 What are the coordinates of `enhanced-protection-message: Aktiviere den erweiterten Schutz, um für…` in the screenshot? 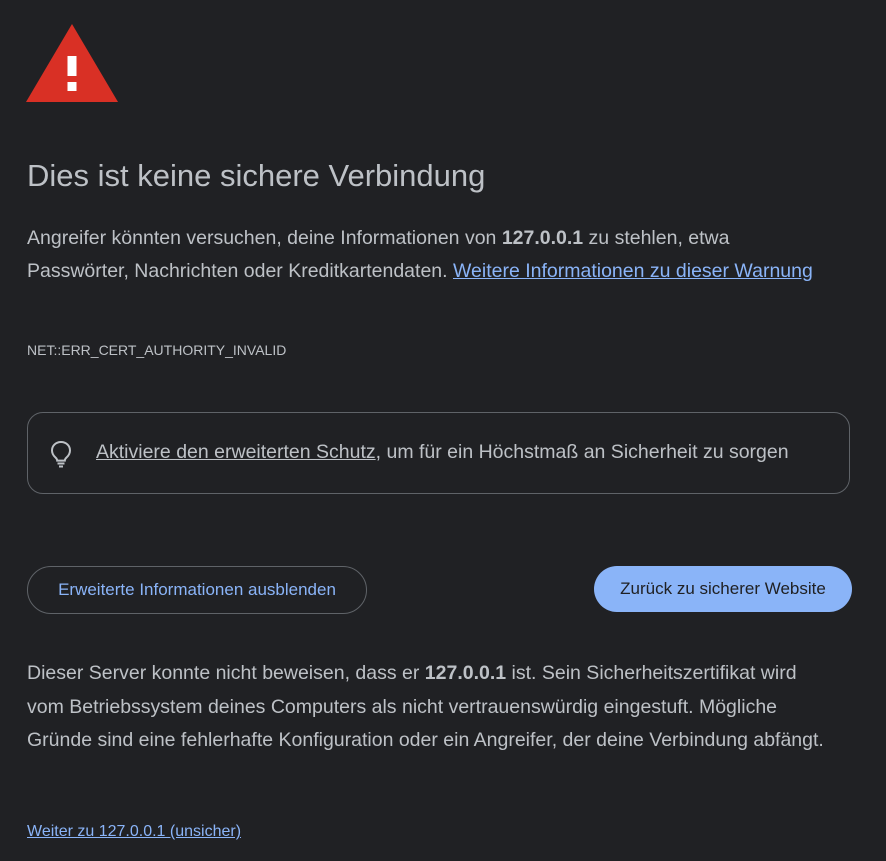 It's located at (442, 452).